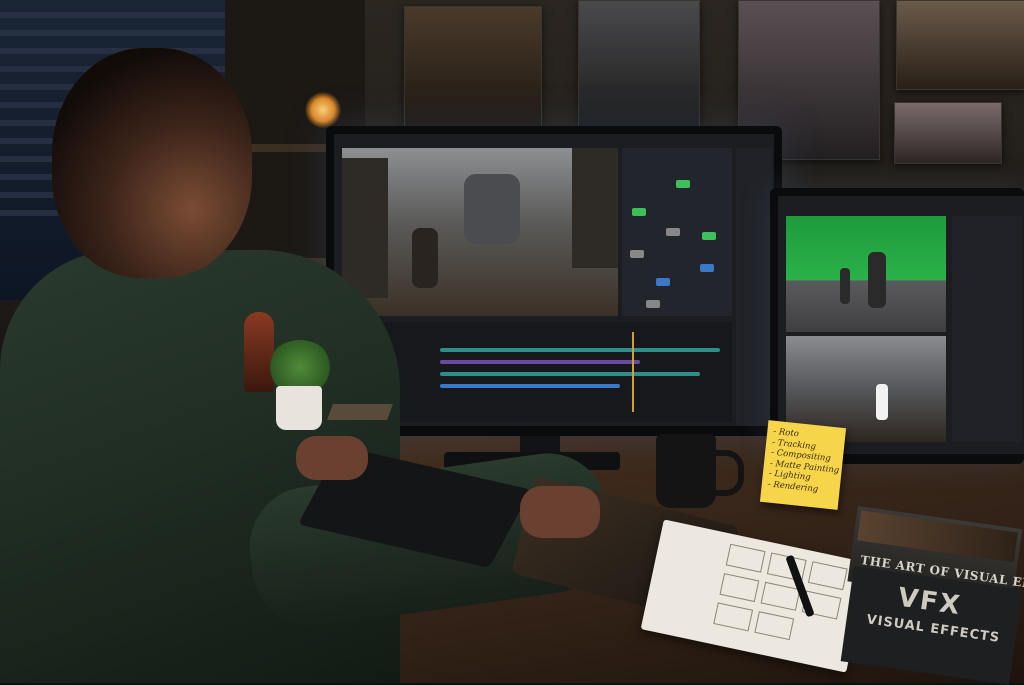 The width and height of the screenshot is (1024, 685). Describe the element at coordinates (633, 372) in the screenshot. I see `playhead` at that location.